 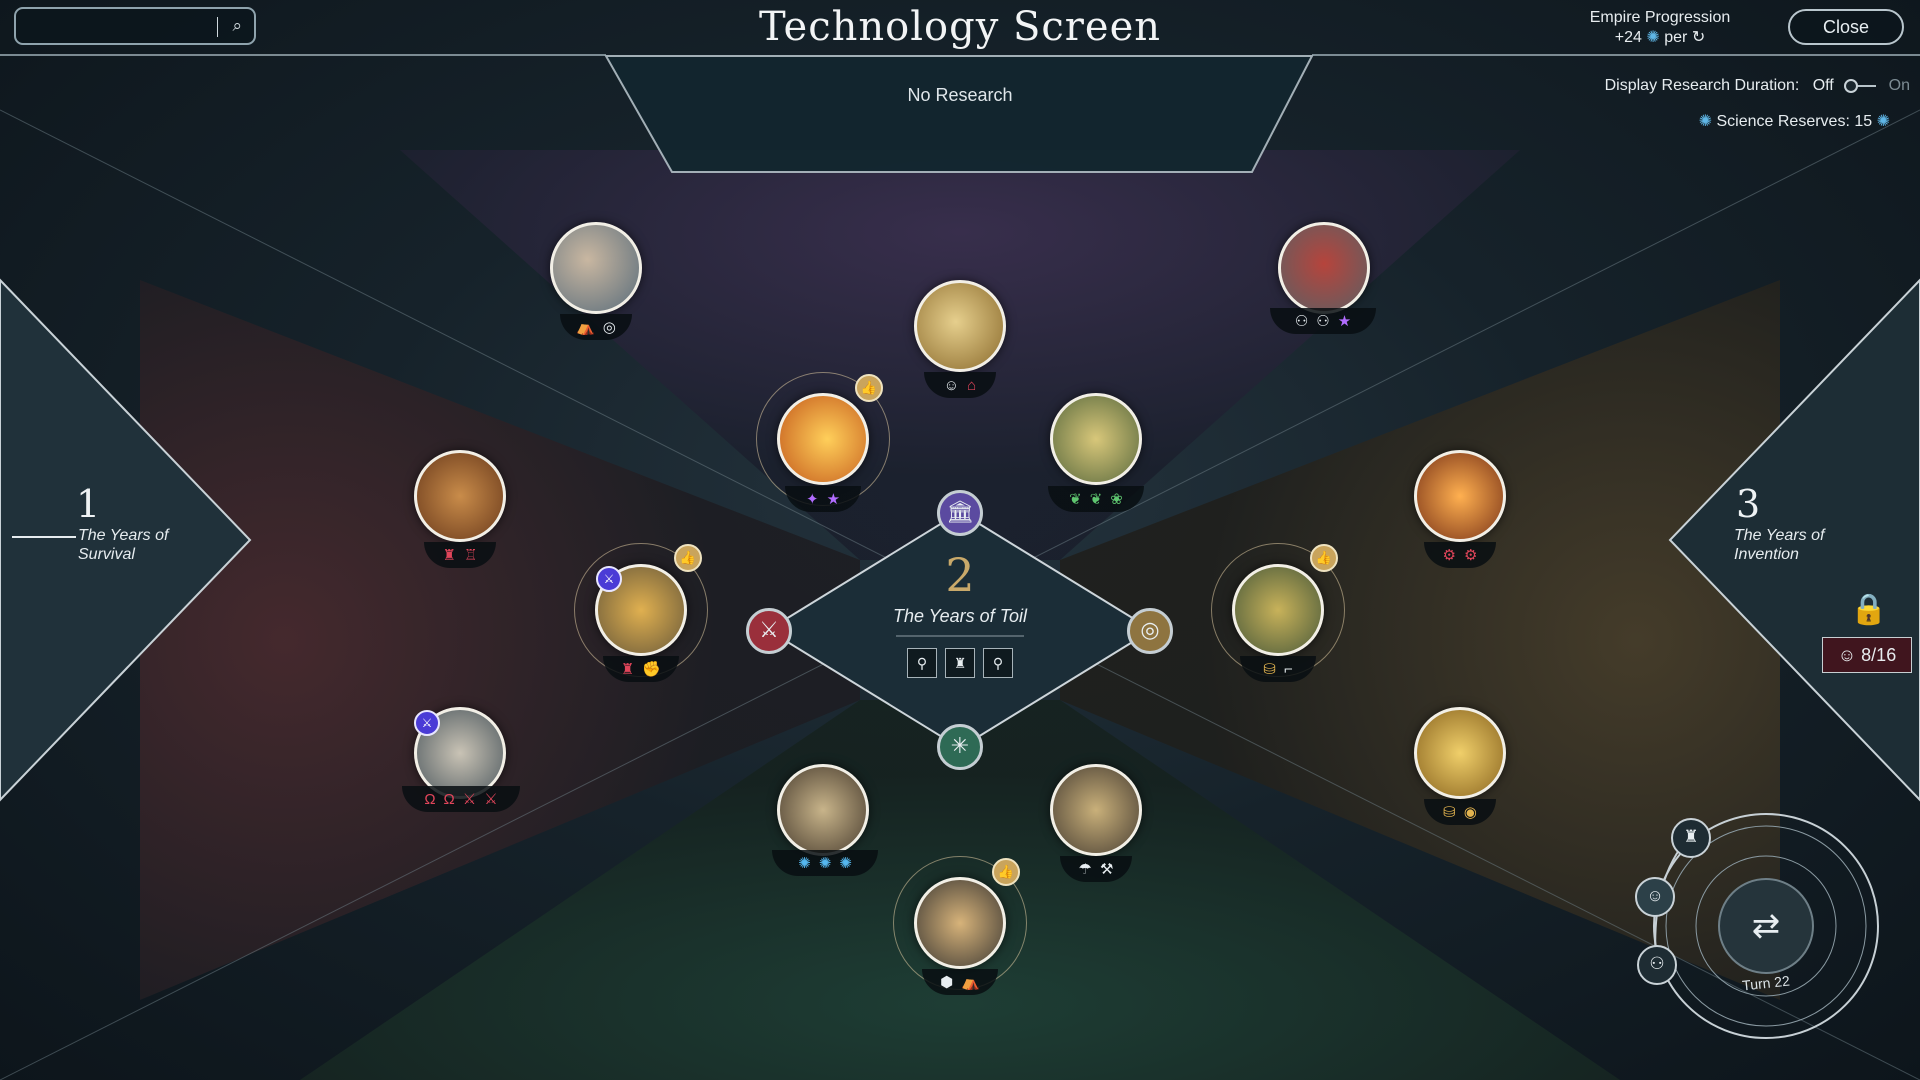 I want to click on research-duration-toggle, so click(x=1860, y=85).